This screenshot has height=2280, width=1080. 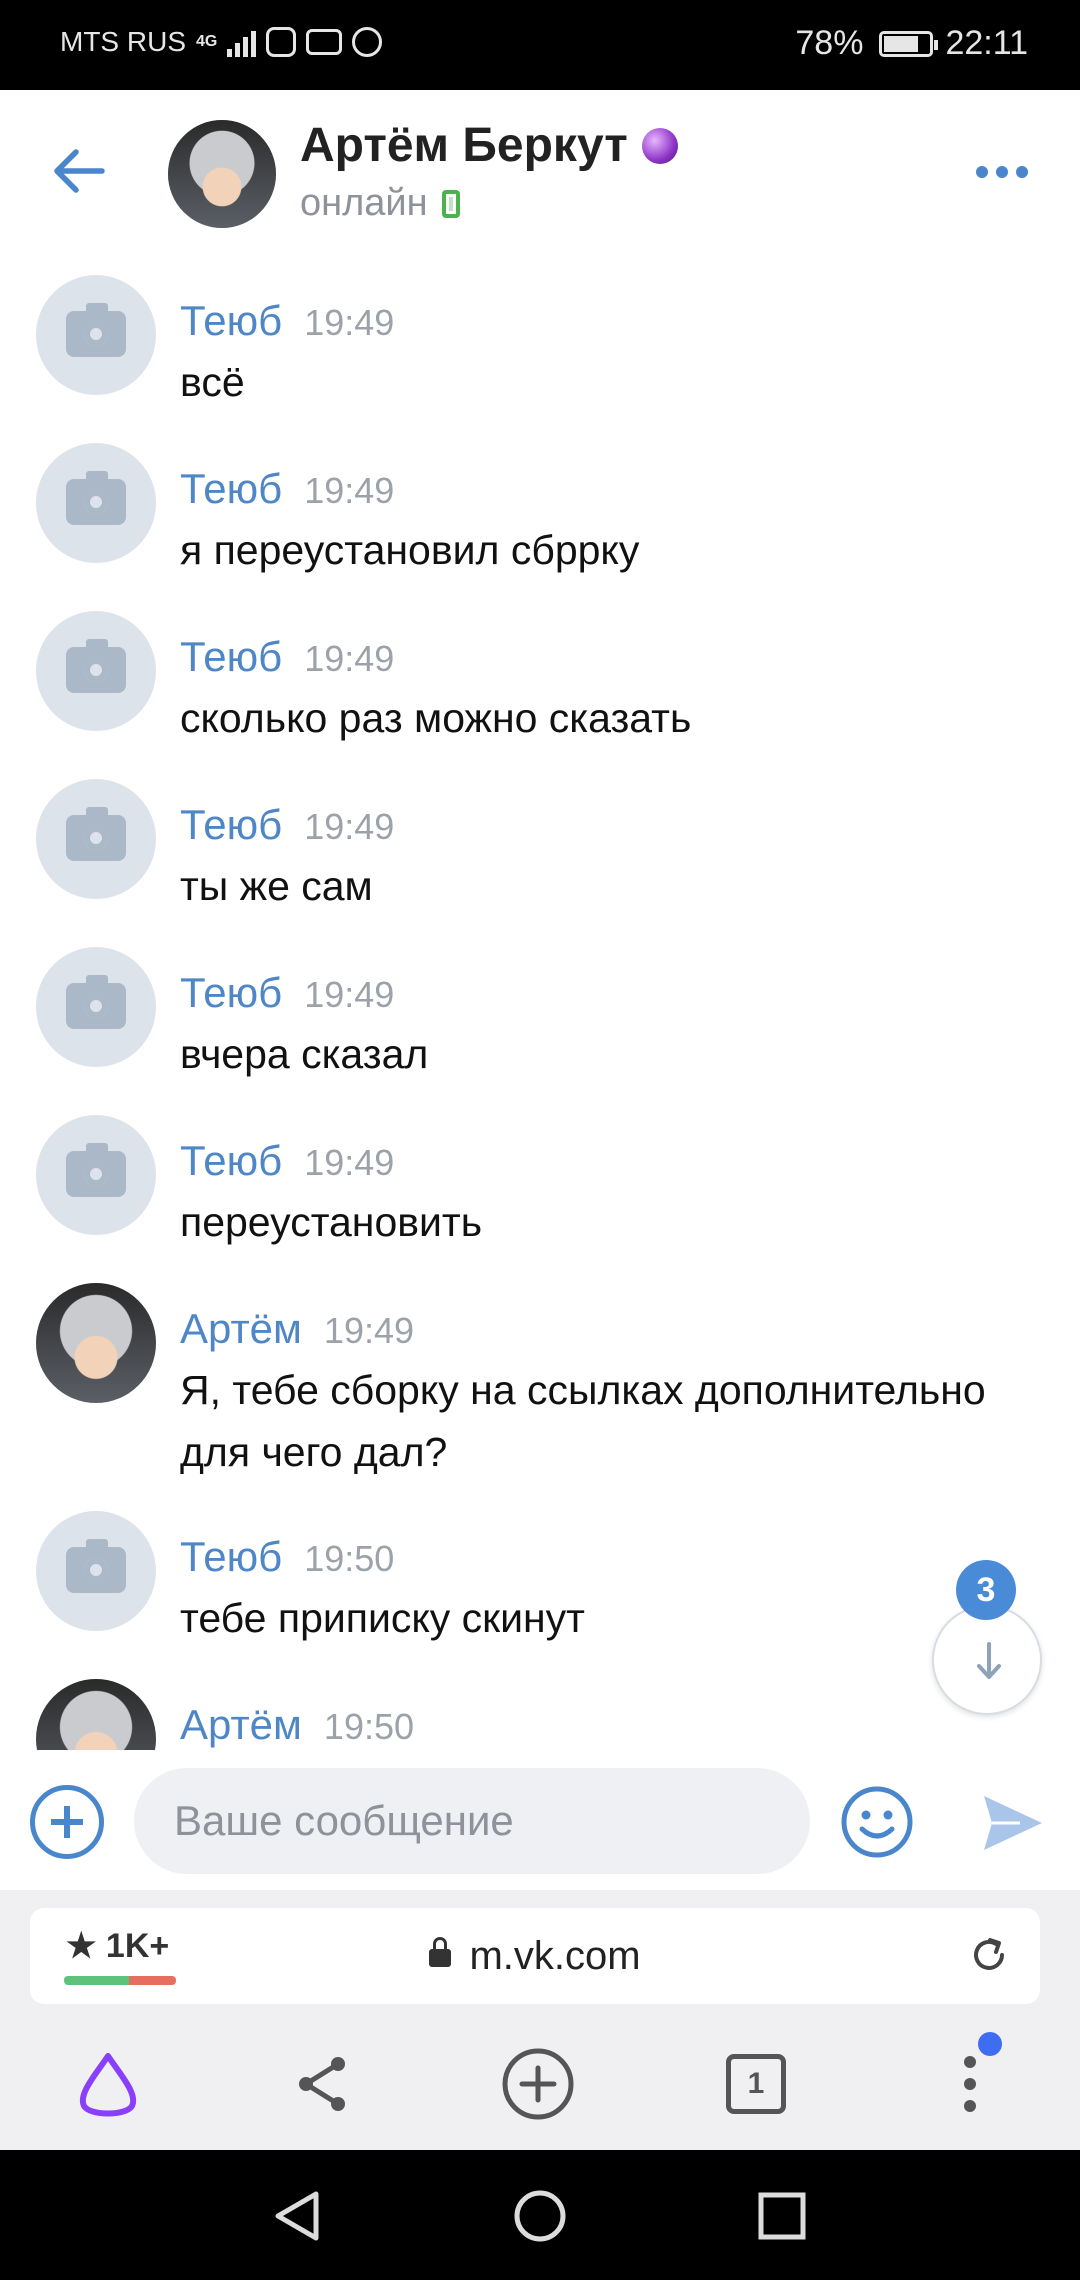 What do you see at coordinates (304, 1054) in the screenshot?
I see `message-text: вчера сказал` at bounding box center [304, 1054].